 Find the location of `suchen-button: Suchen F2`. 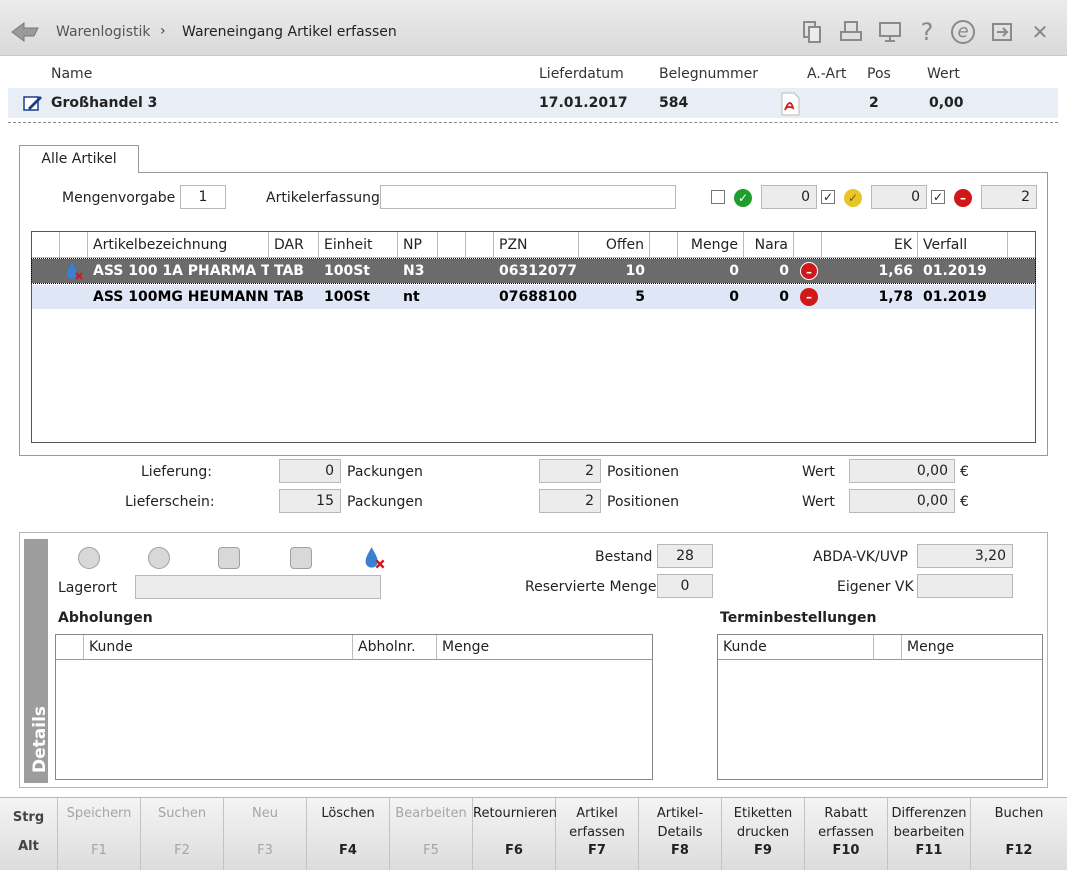

suchen-button: Suchen F2 is located at coordinates (182, 834).